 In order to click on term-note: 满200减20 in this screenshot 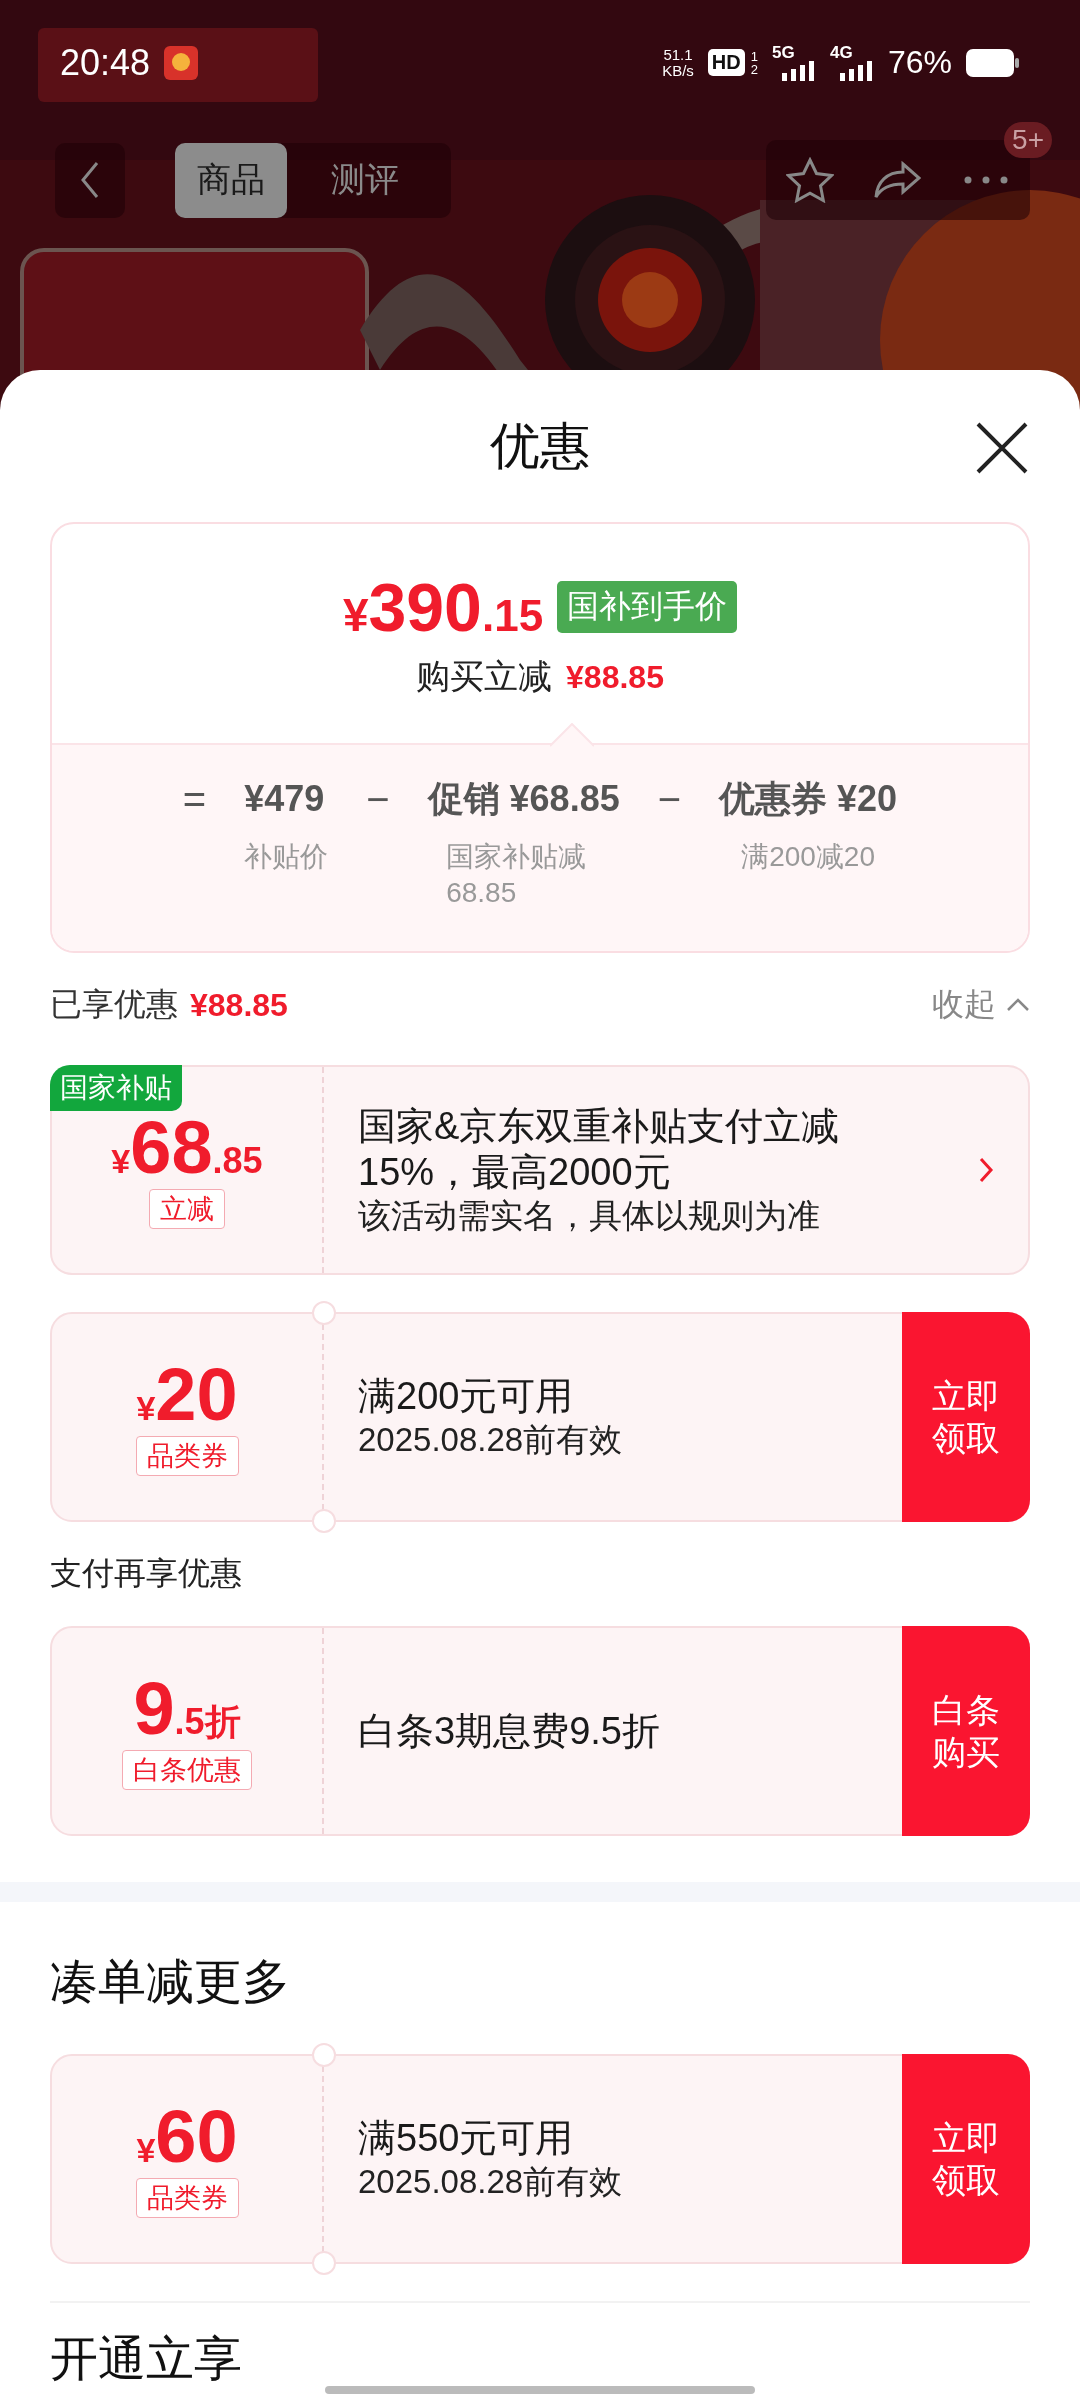, I will do `click(808, 857)`.